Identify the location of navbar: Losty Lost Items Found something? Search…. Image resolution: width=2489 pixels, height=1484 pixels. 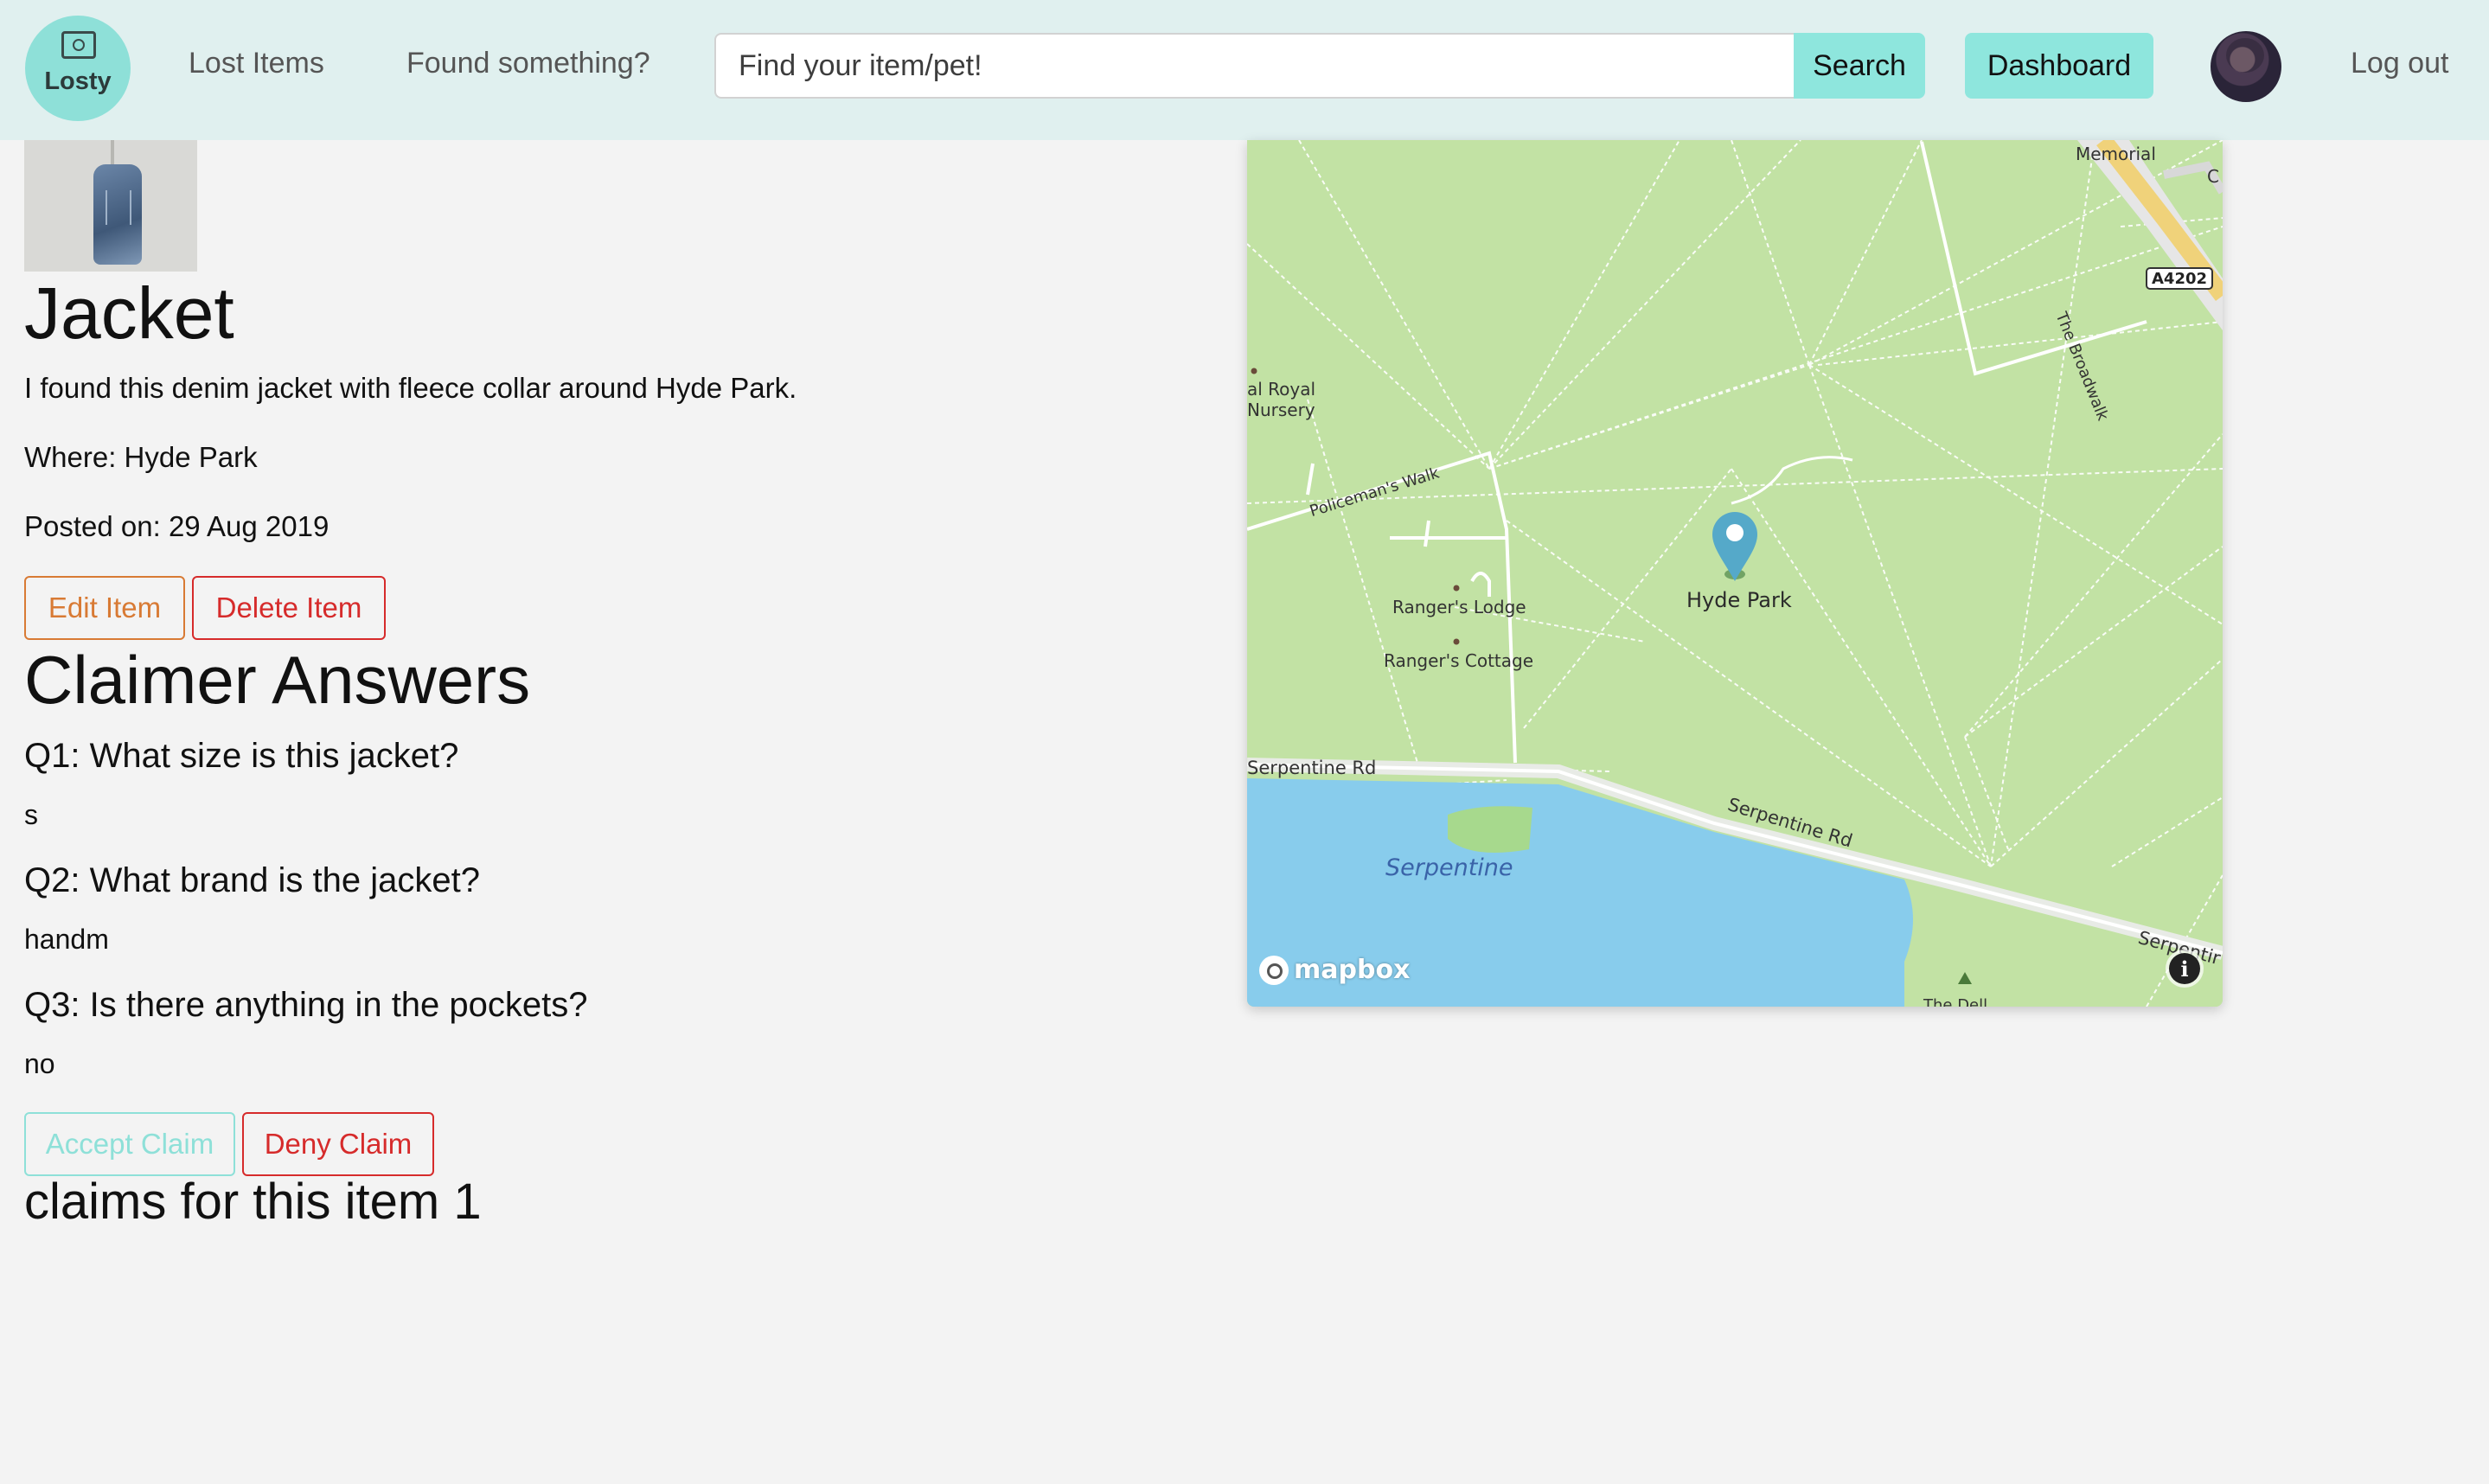
(1244, 70).